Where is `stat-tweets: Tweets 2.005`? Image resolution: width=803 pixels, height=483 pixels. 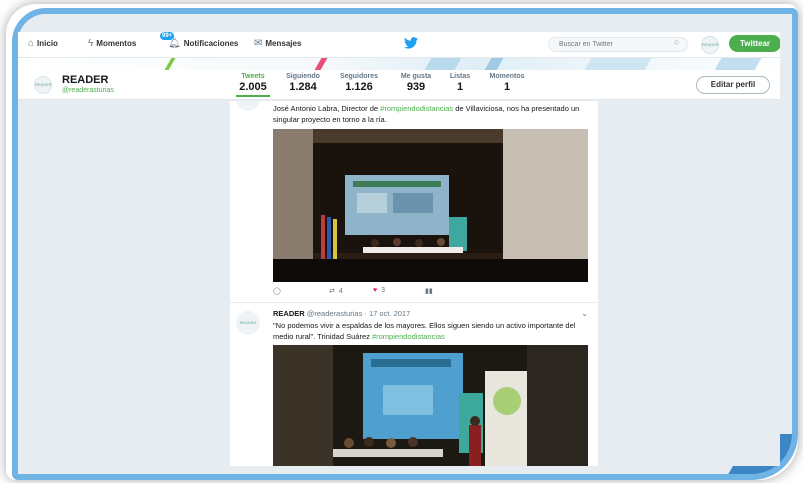 stat-tweets: Tweets 2.005 is located at coordinates (253, 85).